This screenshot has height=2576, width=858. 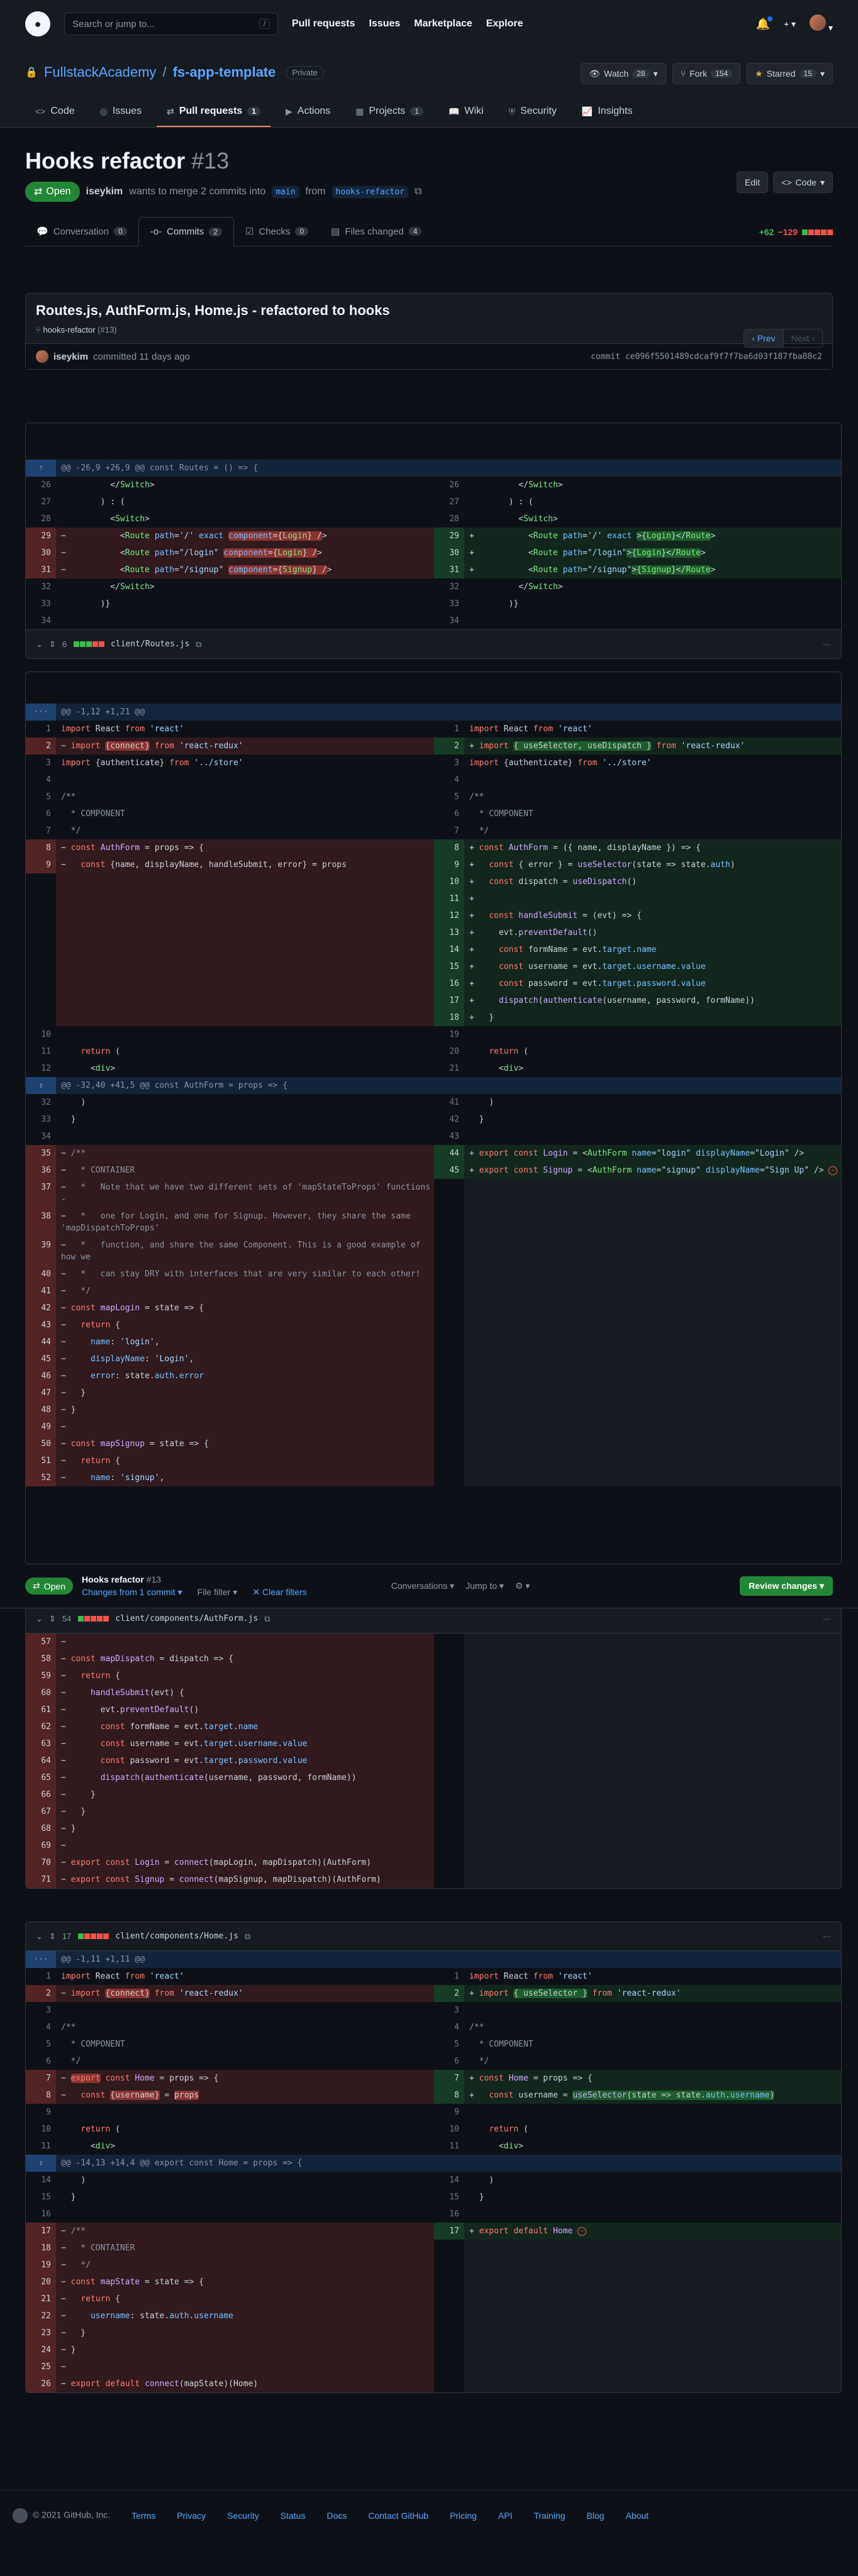 I want to click on footer-link-blog: Blog, so click(x=595, y=2516).